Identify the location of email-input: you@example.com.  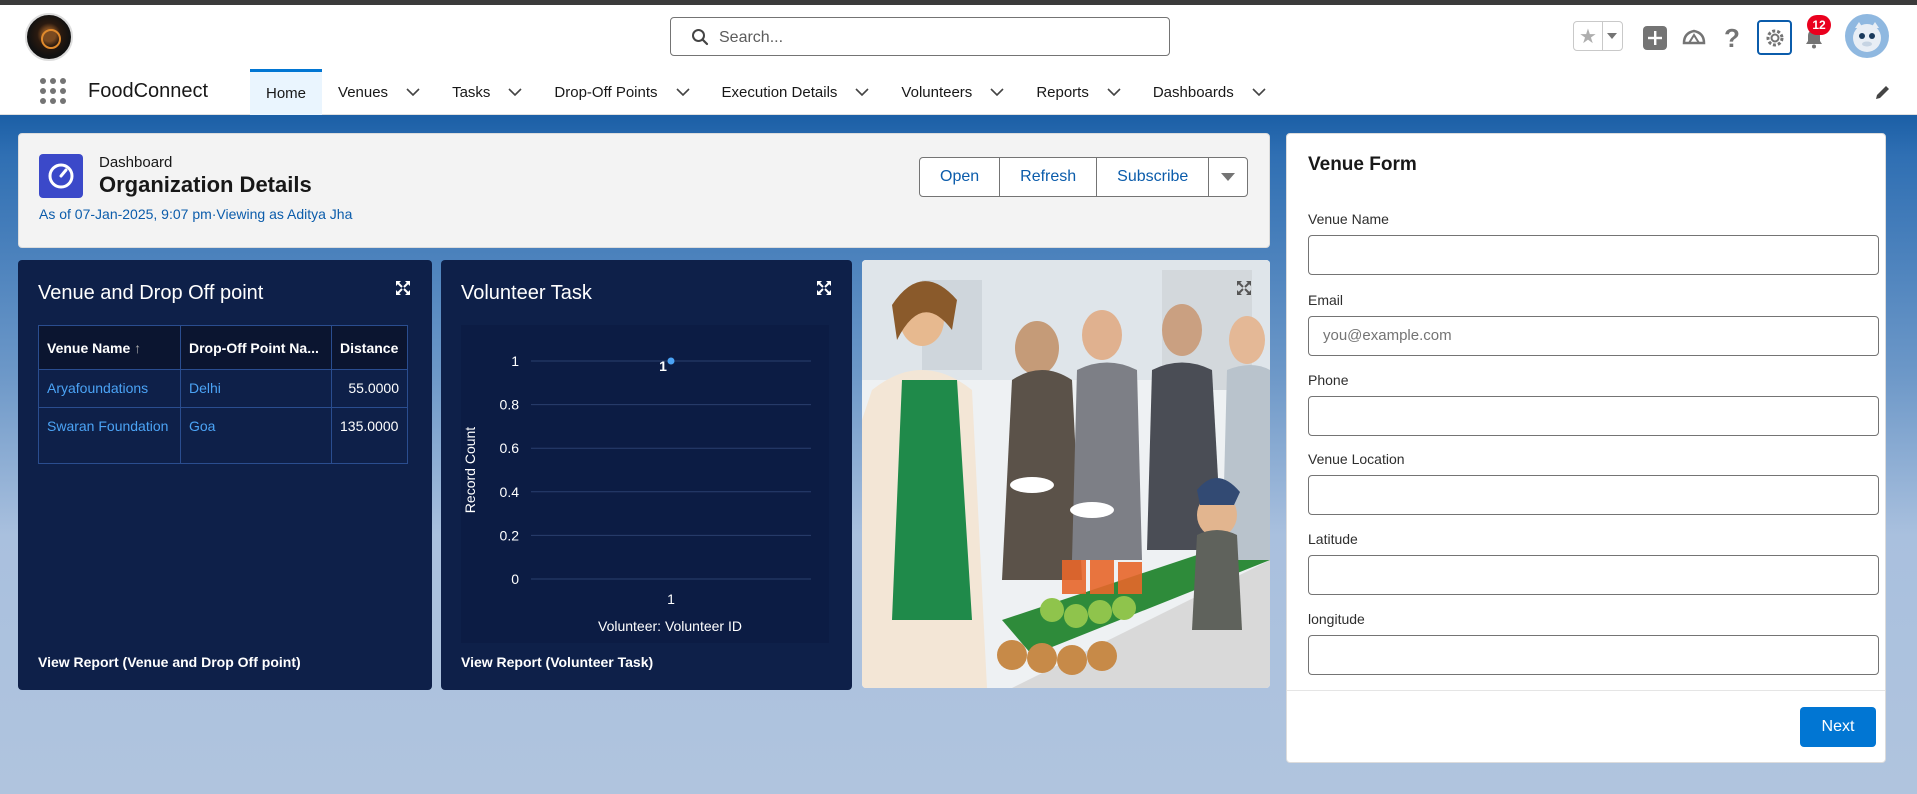
(1593, 336).